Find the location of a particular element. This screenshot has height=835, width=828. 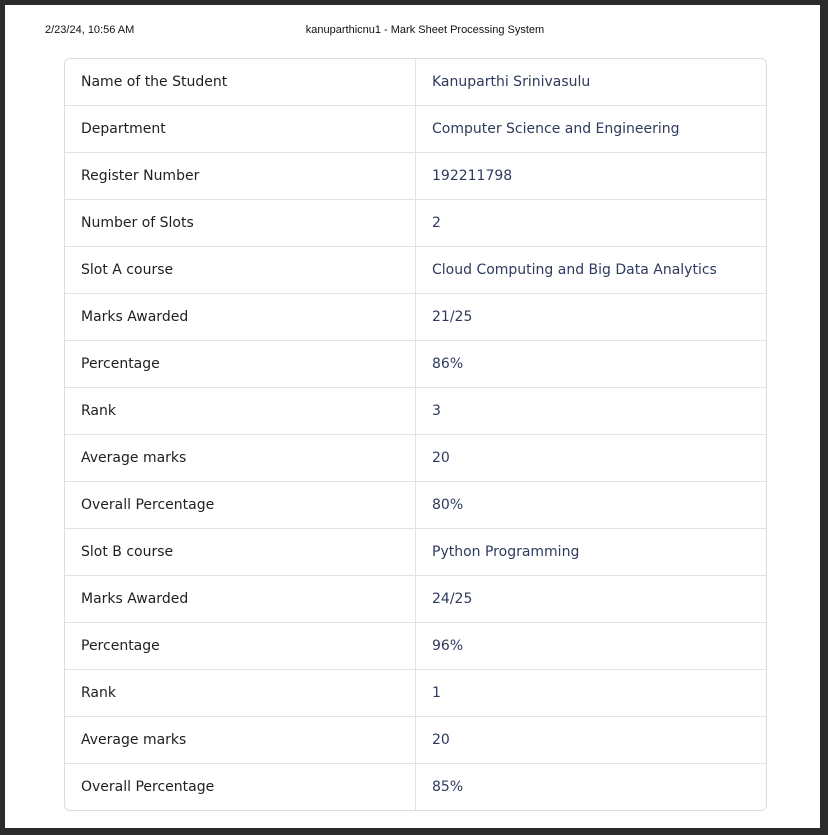

row-value: 86% is located at coordinates (590, 364).